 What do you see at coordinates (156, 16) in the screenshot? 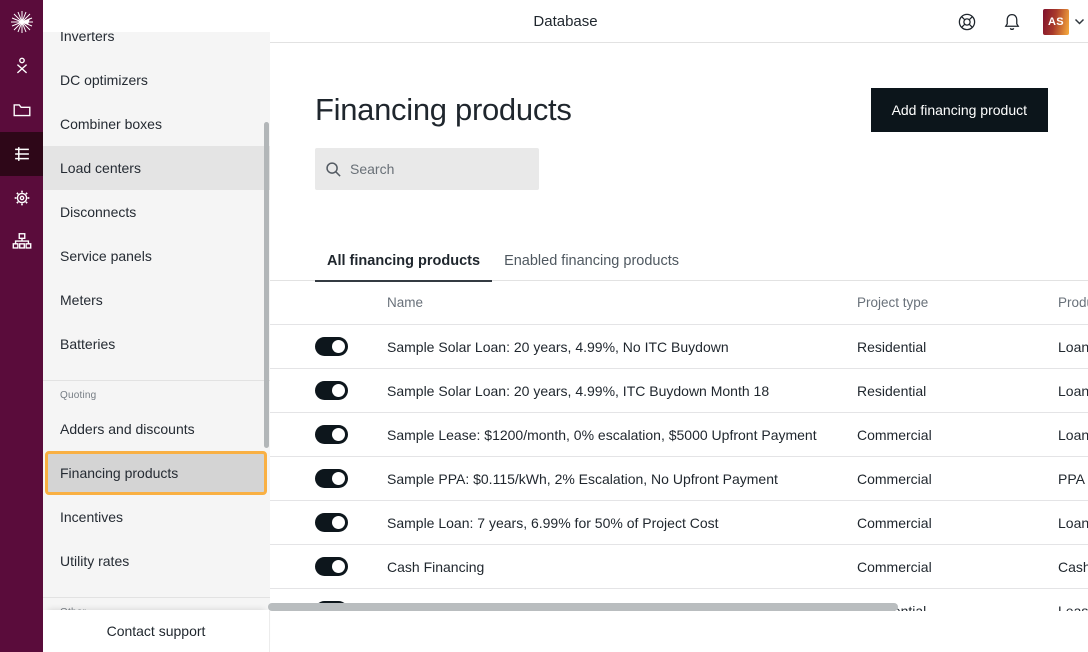
I see `topbar-sidebar-cover` at bounding box center [156, 16].